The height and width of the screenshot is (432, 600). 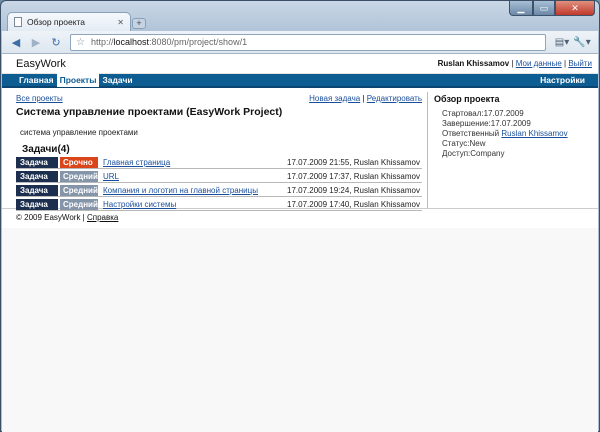 What do you see at coordinates (353, 190) in the screenshot?
I see `task-meta: 17.07.2009 19:24, Ruslan Khissamov` at bounding box center [353, 190].